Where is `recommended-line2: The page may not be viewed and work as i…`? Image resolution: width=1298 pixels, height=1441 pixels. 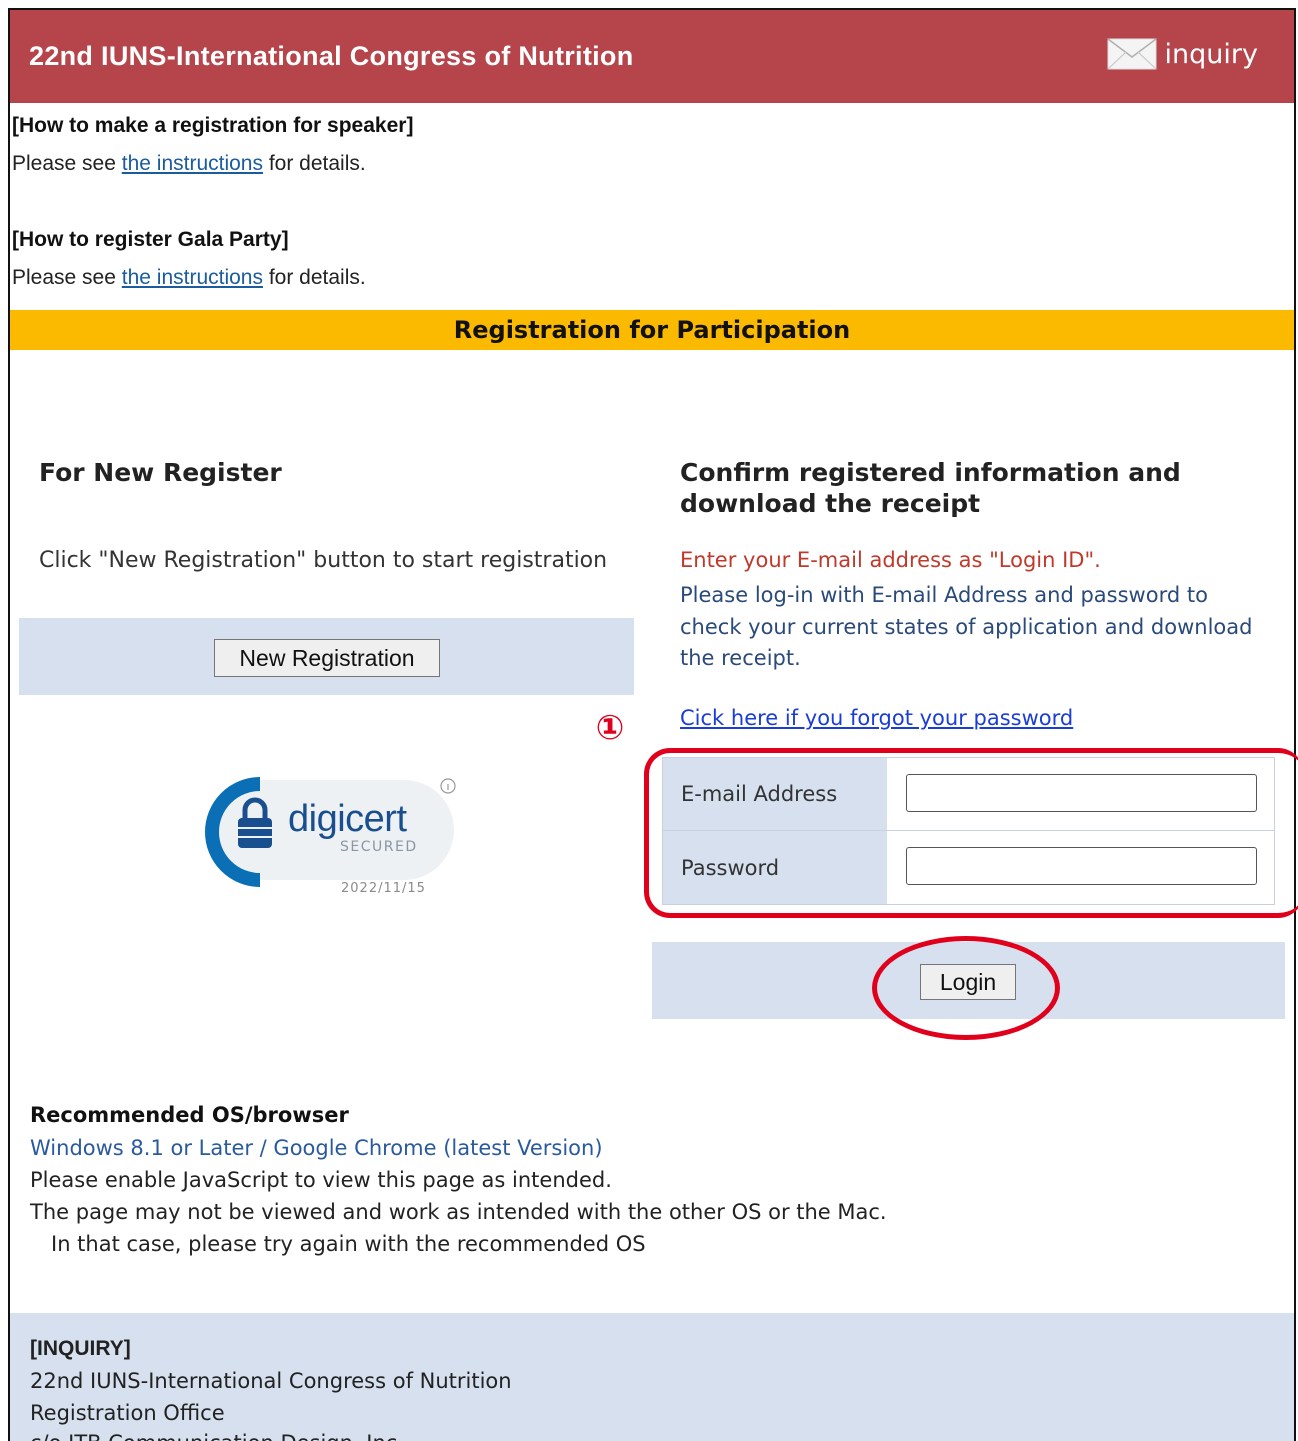 recommended-line2: The page may not be viewed and work as i… is located at coordinates (458, 1212).